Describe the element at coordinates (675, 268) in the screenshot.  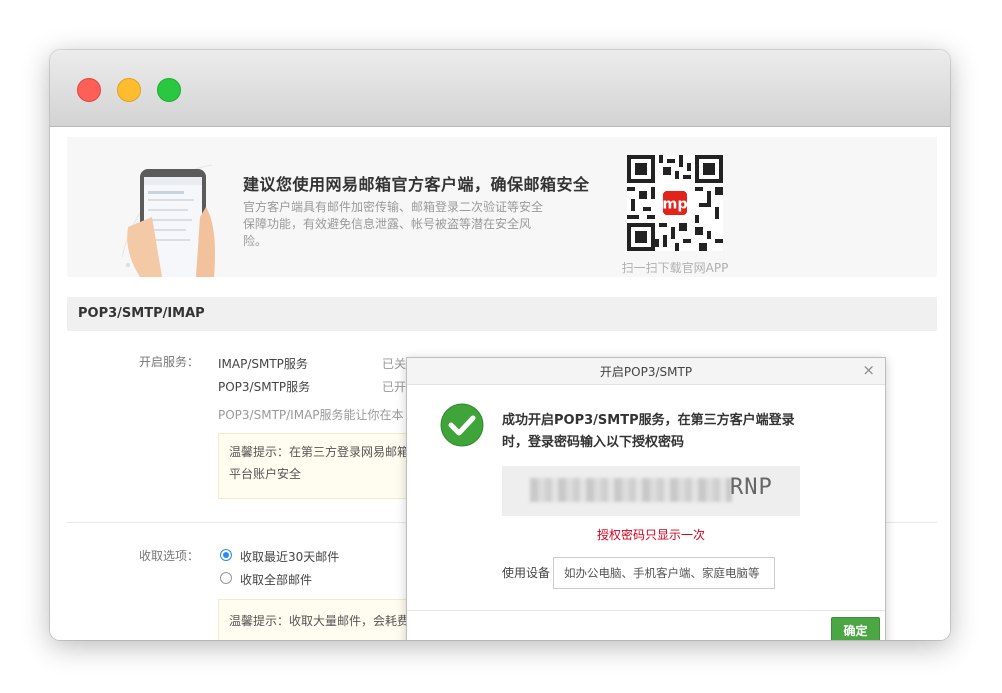
I see `qr-caption: 扫一扫下载官网APP` at that location.